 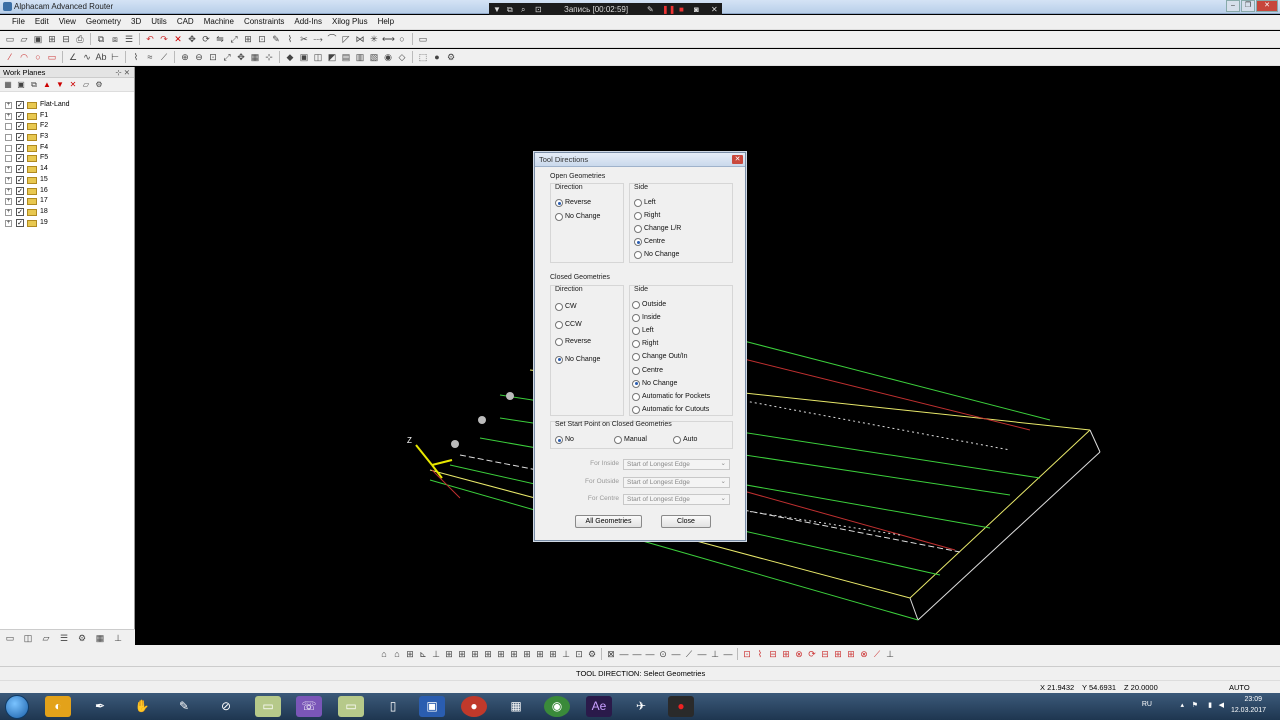 What do you see at coordinates (714, 9) in the screenshot?
I see `close-recorder-icon: ✕` at bounding box center [714, 9].